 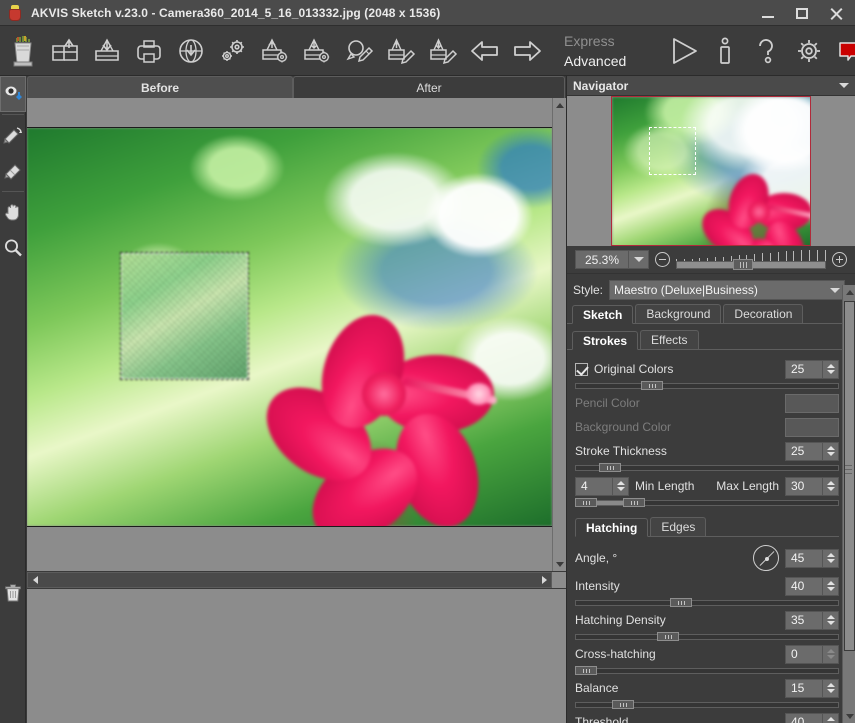 What do you see at coordinates (809, 51) in the screenshot?
I see `gear-settings-icon` at bounding box center [809, 51].